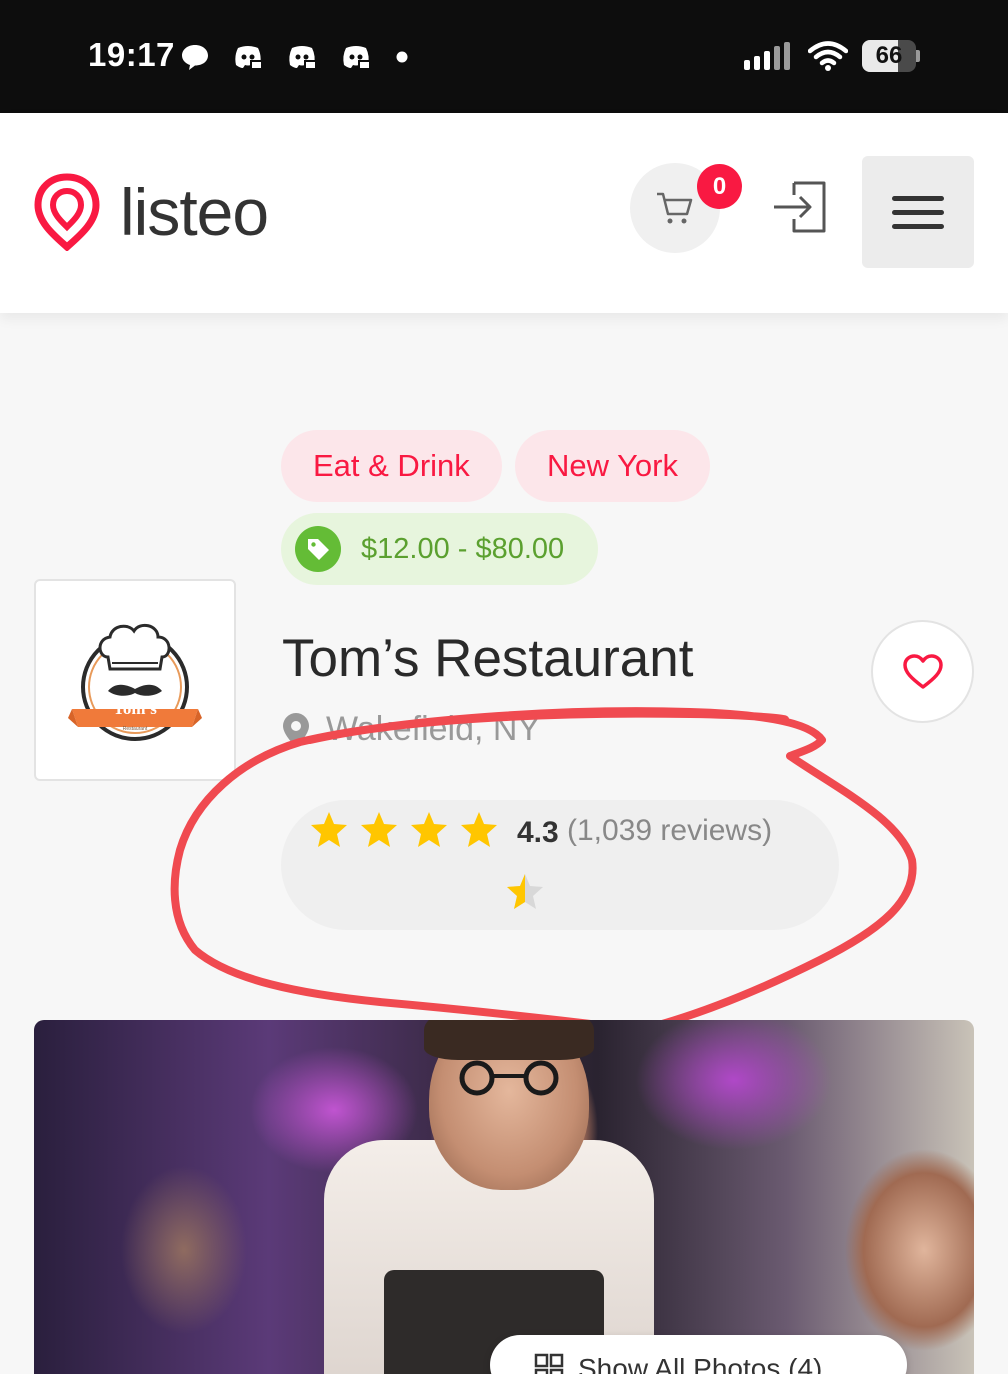 The image size is (1008, 1374). What do you see at coordinates (700, 1363) in the screenshot?
I see `show-all-photos-label: Show All Photos (4)` at bounding box center [700, 1363].